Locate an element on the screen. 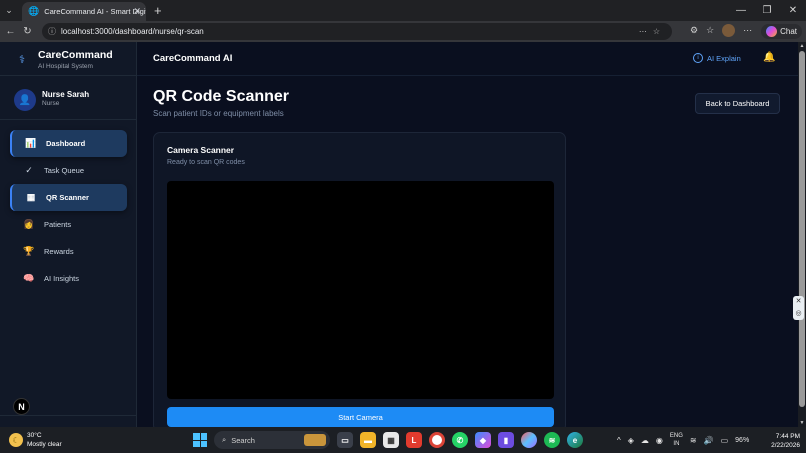 Image resolution: width=806 pixels, height=453 pixels. card-title: Camera Scanner is located at coordinates (201, 150).